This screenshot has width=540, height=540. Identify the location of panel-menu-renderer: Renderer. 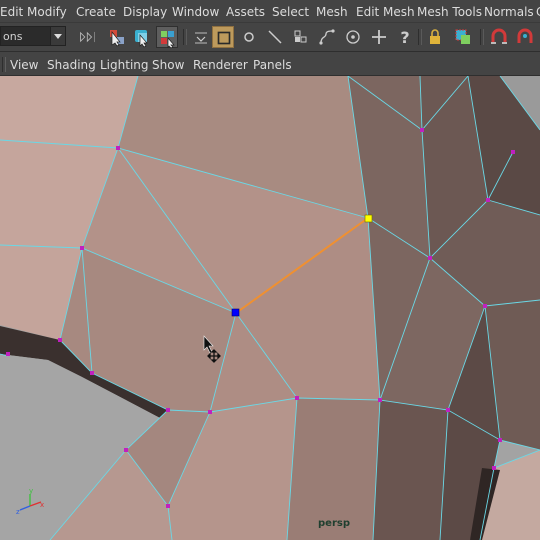
(220, 65).